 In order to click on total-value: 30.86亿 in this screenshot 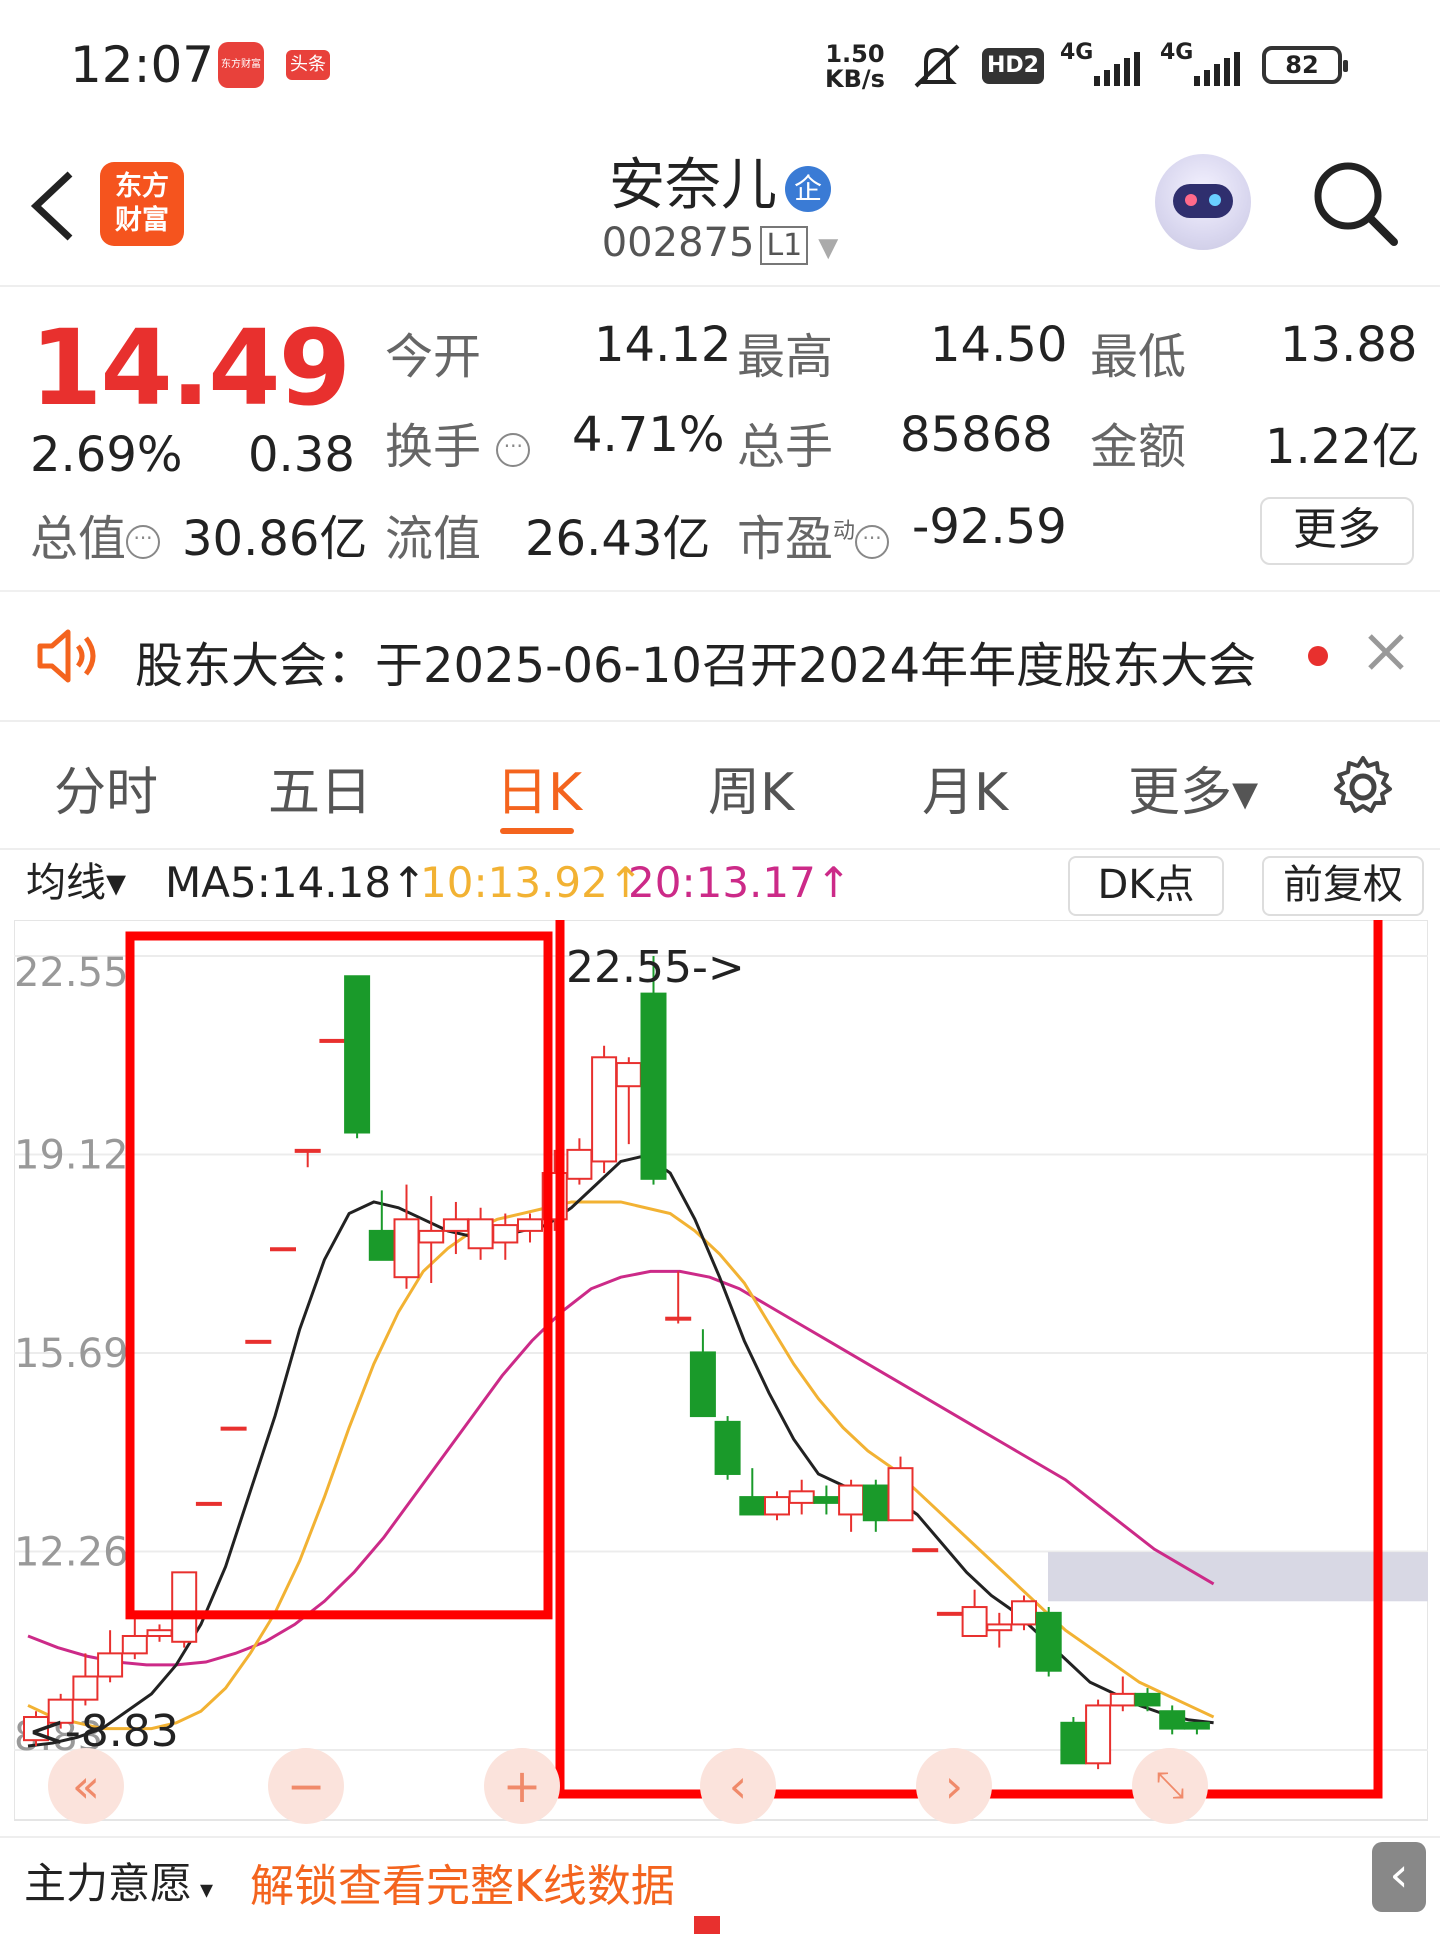, I will do `click(275, 539)`.